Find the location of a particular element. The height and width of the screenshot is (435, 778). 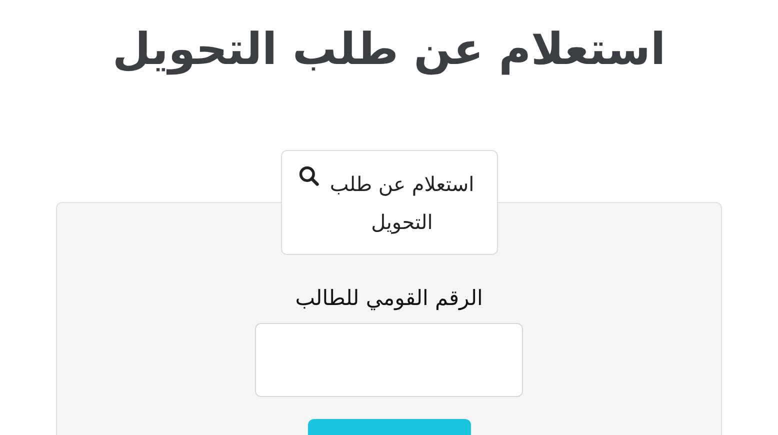

input-field is located at coordinates (389, 360).